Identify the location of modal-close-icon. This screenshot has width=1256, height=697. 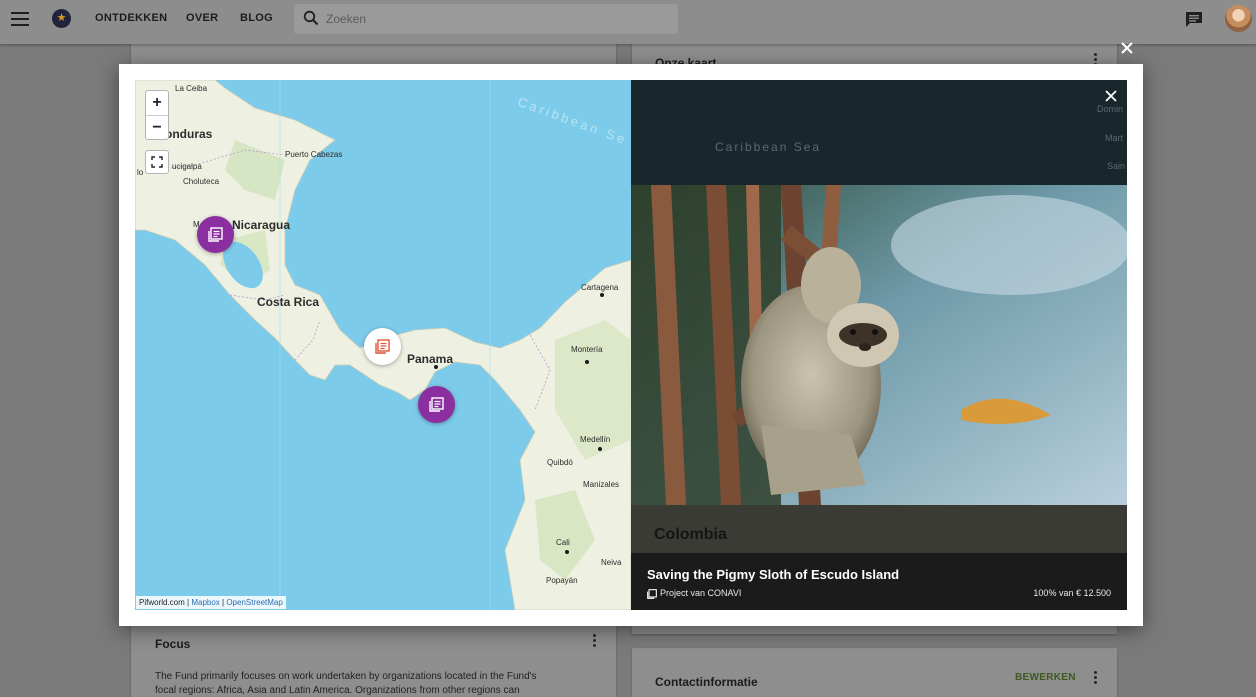
(1127, 48).